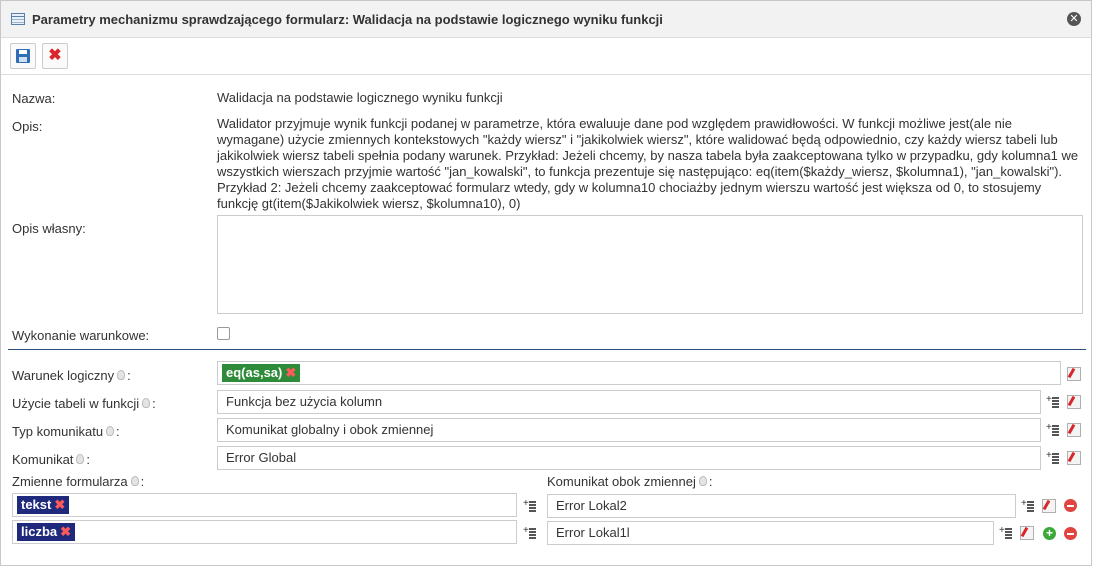 Image resolution: width=1094 pixels, height=568 pixels. I want to click on opis-wlasny-textarea, so click(650, 264).